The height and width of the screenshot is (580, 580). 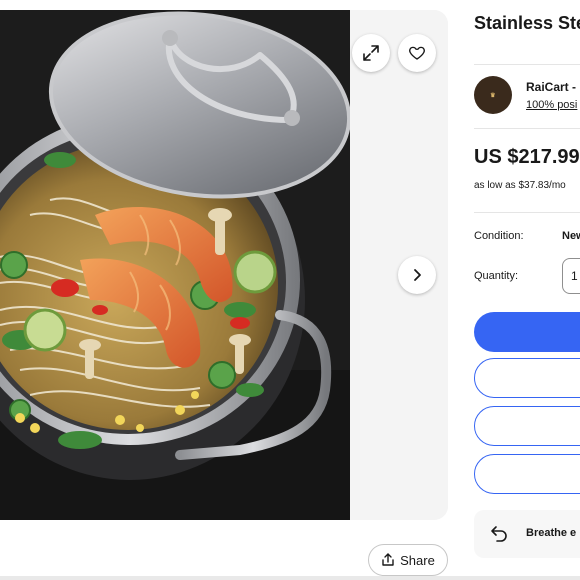 What do you see at coordinates (527, 378) in the screenshot?
I see `add-to-cart-button` at bounding box center [527, 378].